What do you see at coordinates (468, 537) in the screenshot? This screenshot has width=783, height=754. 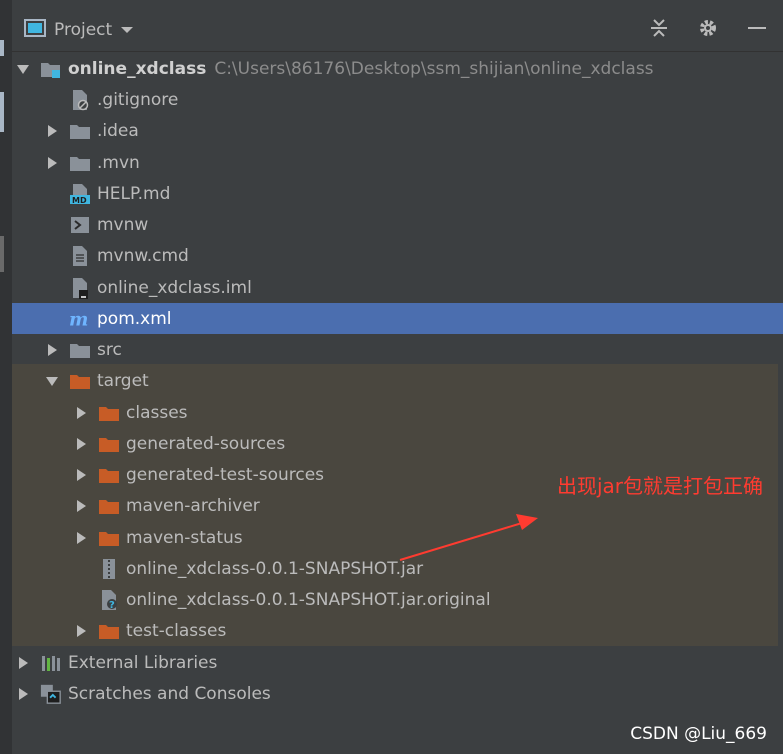 I see `annotation-arrow` at bounding box center [468, 537].